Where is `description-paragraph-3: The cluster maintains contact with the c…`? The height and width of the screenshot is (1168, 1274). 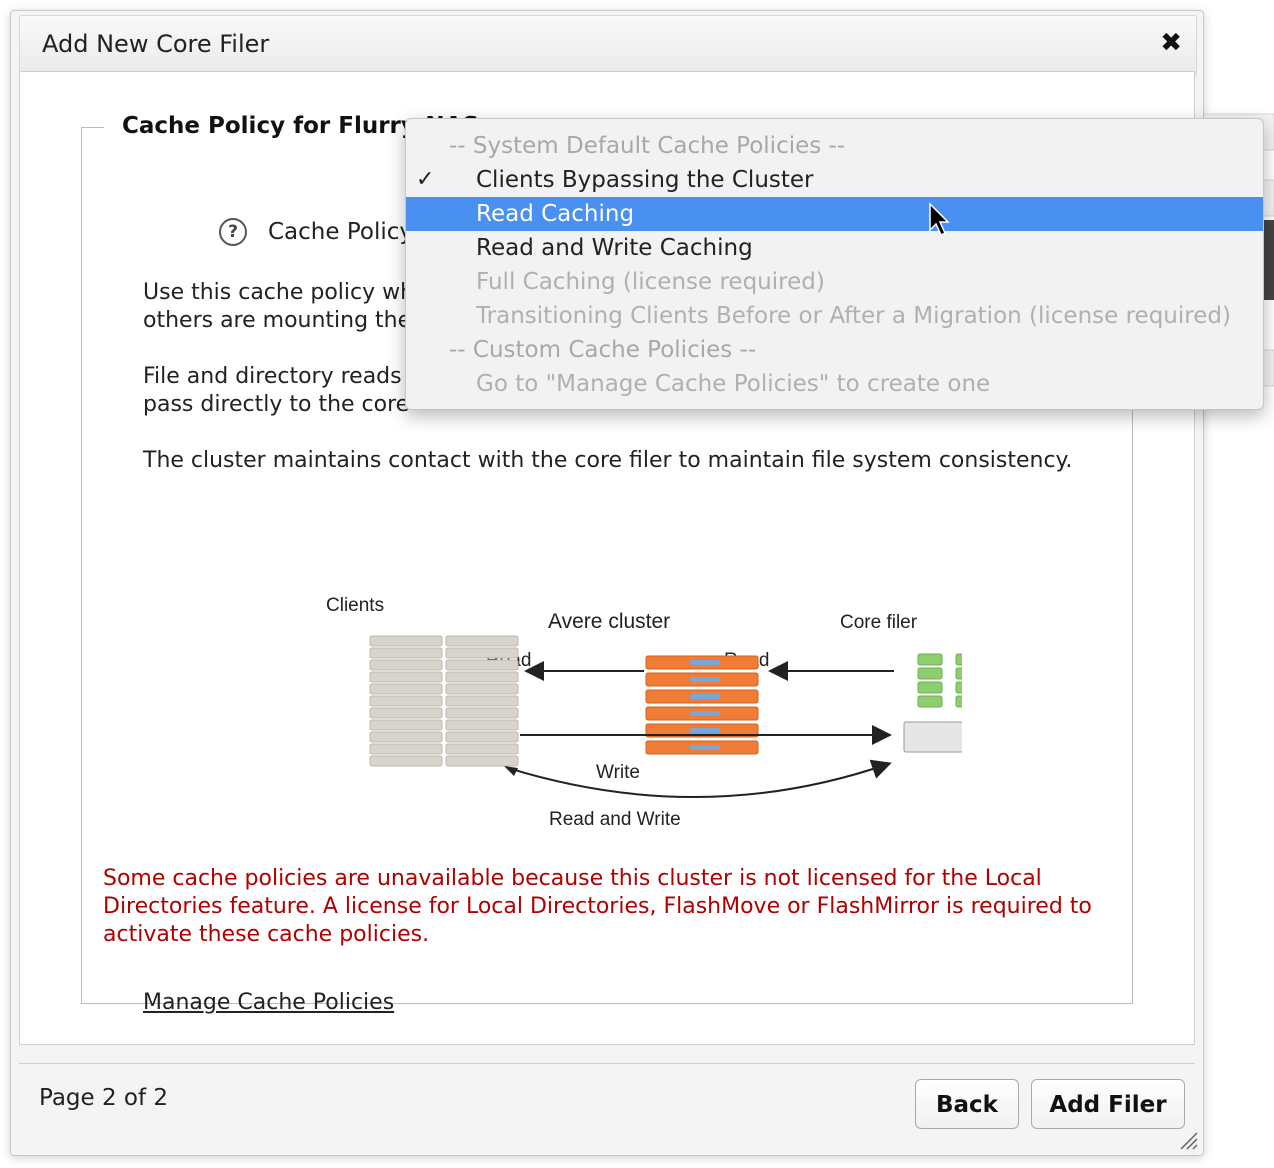
description-paragraph-3: The cluster maintains contact with the c… is located at coordinates (628, 461).